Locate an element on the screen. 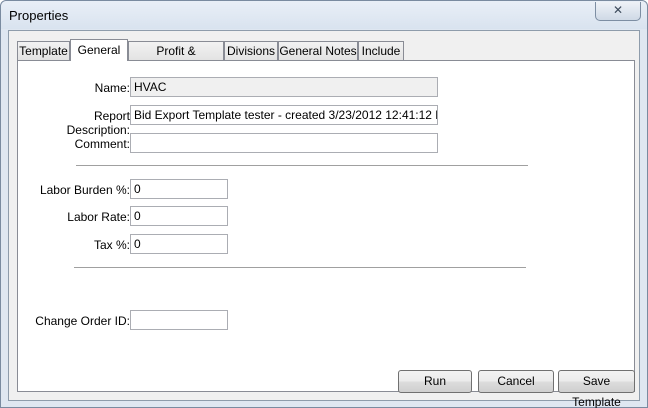 The height and width of the screenshot is (408, 648). tax-label: Tax %: is located at coordinates (111, 245).